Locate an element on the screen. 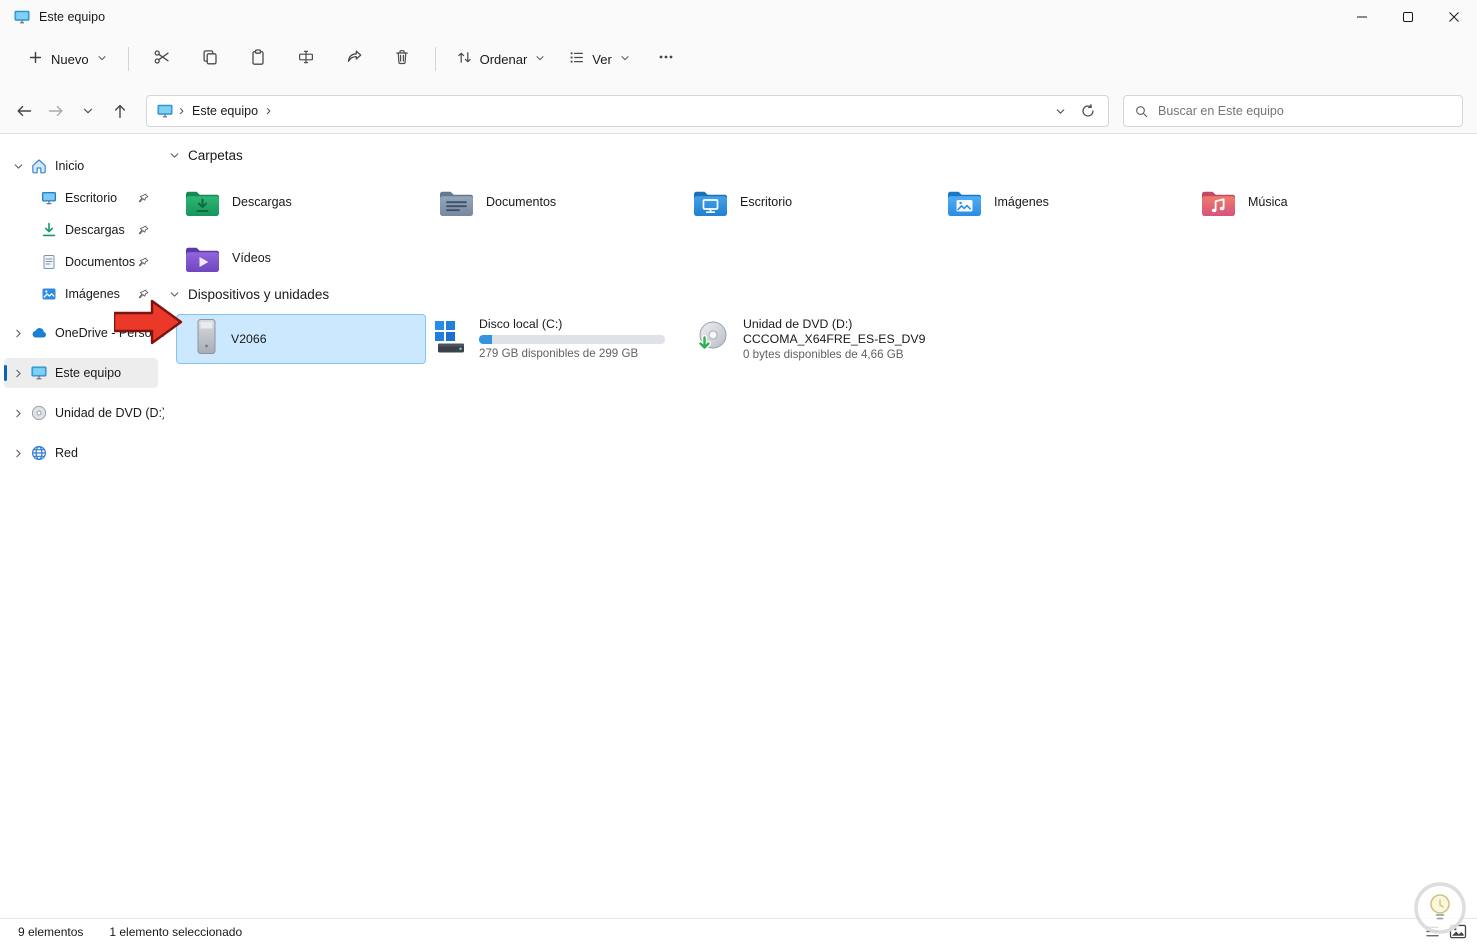 This screenshot has height=944, width=1477. sort-button: Ordenar is located at coordinates (501, 59).